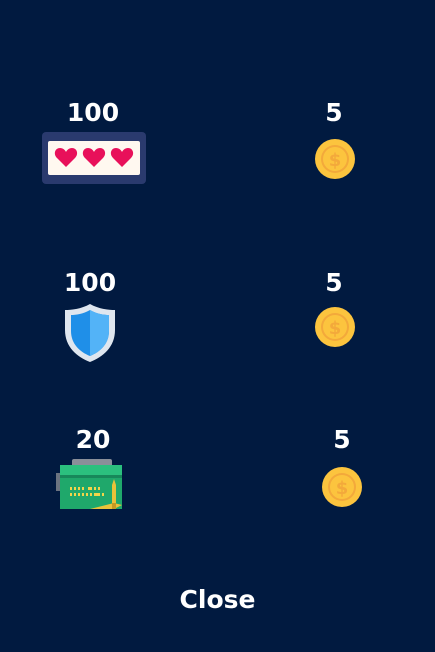 The image size is (435, 652). Describe the element at coordinates (91, 487) in the screenshot. I see `ammo-box-icon` at that location.